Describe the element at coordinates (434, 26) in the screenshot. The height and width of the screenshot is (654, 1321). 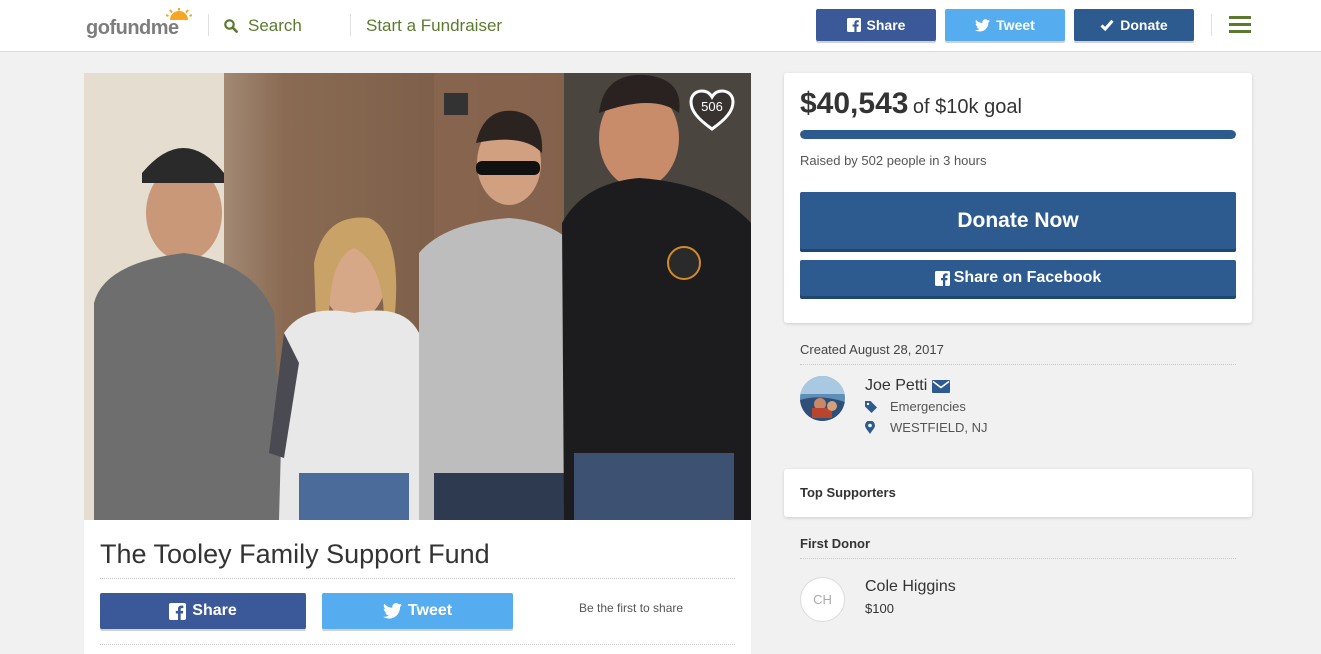
I see `start-fundraiser-link: Start a Fundraiser` at that location.